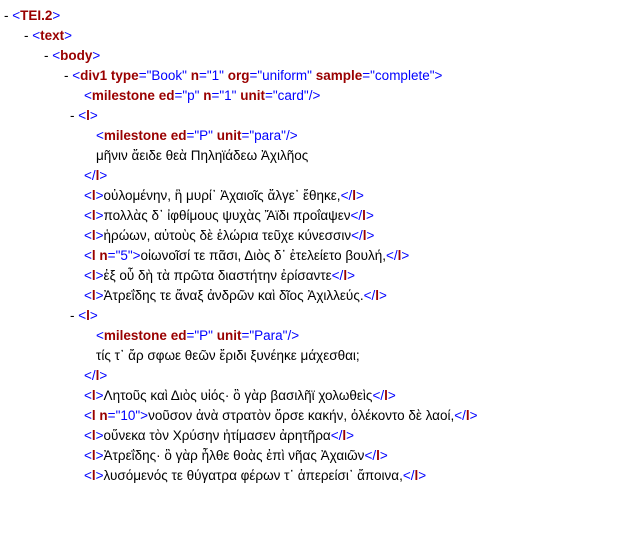 This screenshot has width=640, height=546. I want to click on greek-verse-text: ἐξ οὗ δὴ τὰ πρῶτα διαστήτην ἐρίσαντε, so click(217, 275).